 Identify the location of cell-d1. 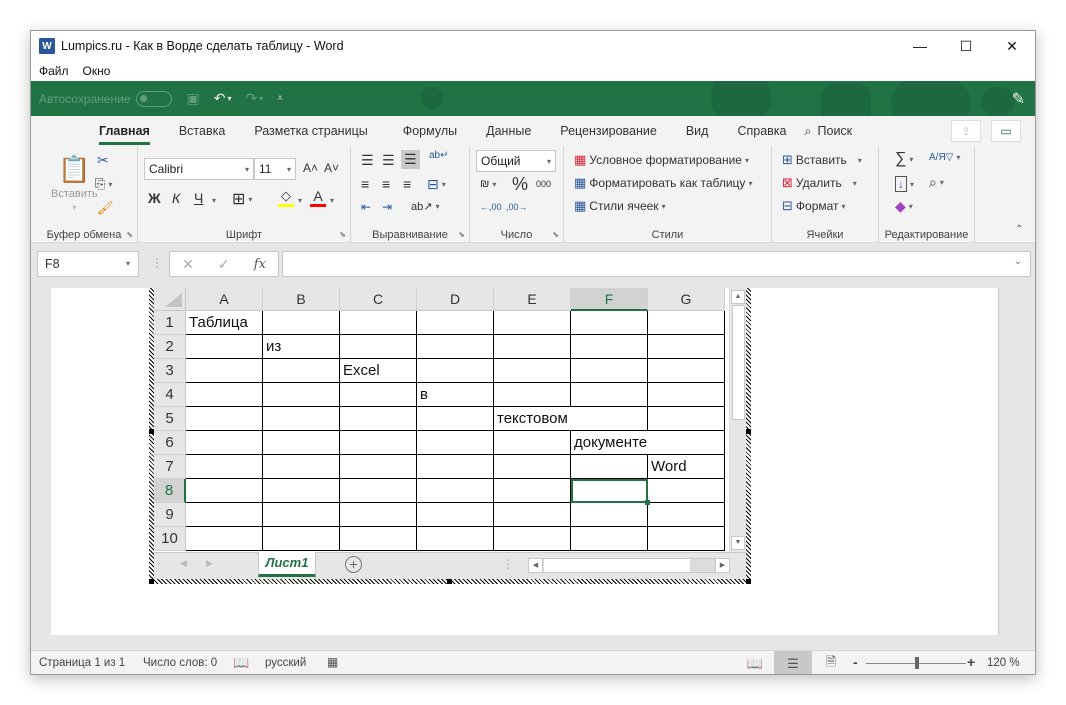
(455, 323).